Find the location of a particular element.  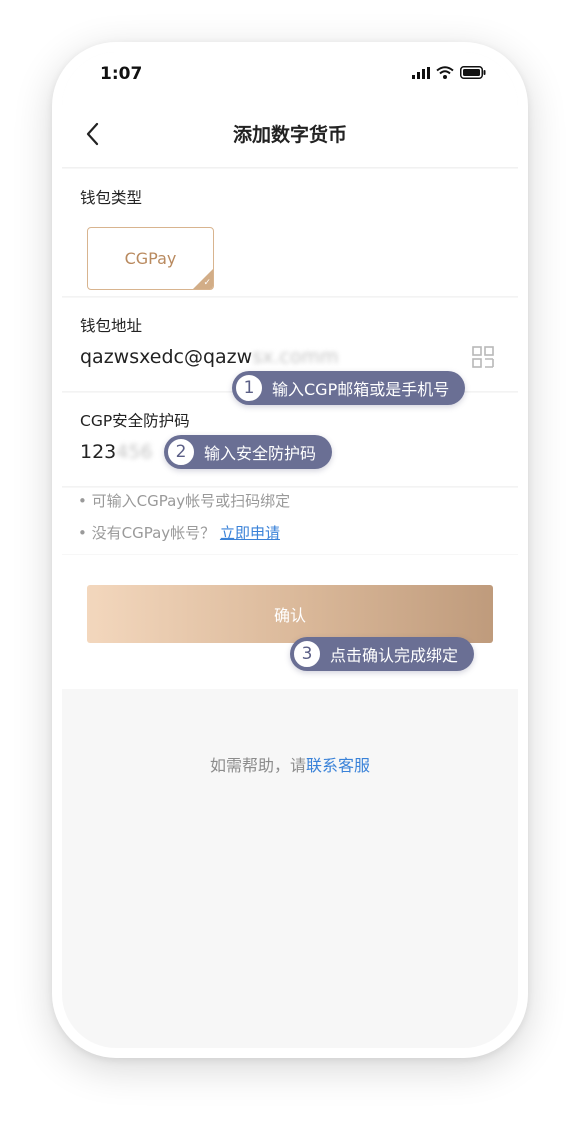

wallet-address-label: 钱包地址 is located at coordinates (111, 326).